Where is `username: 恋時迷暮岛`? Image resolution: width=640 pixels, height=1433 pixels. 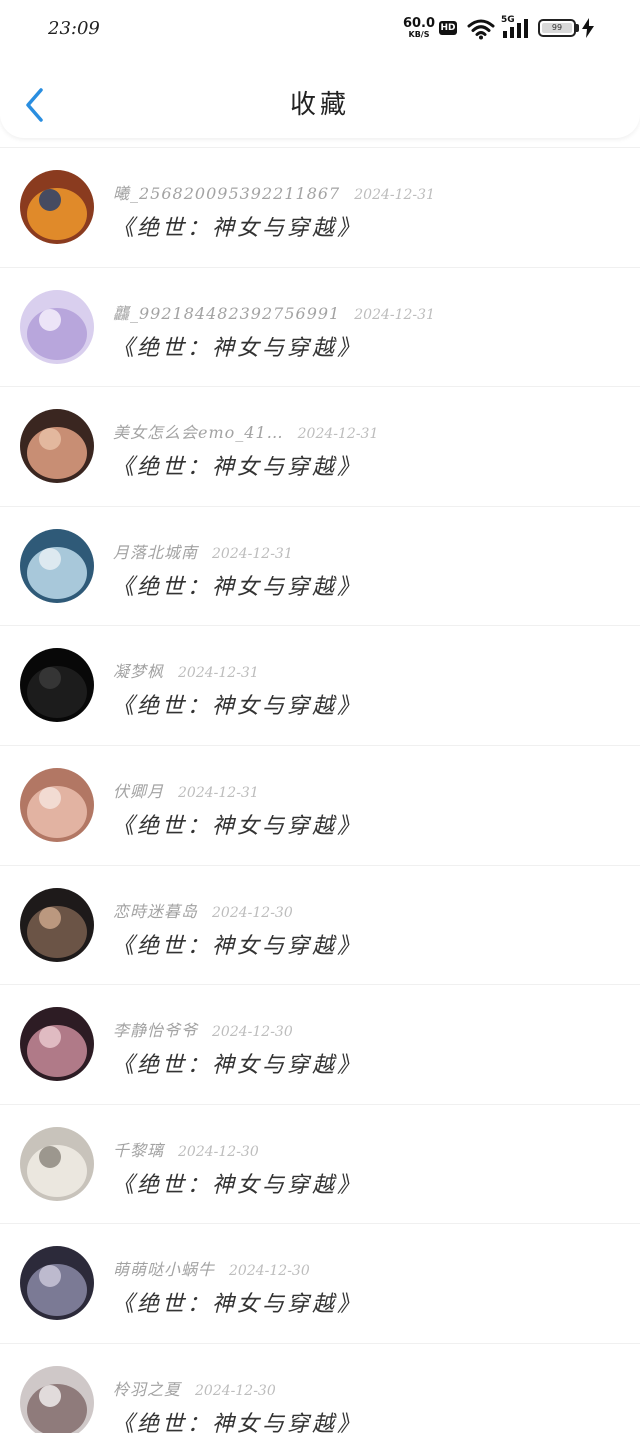
username: 恋時迷暮岛 is located at coordinates (156, 911).